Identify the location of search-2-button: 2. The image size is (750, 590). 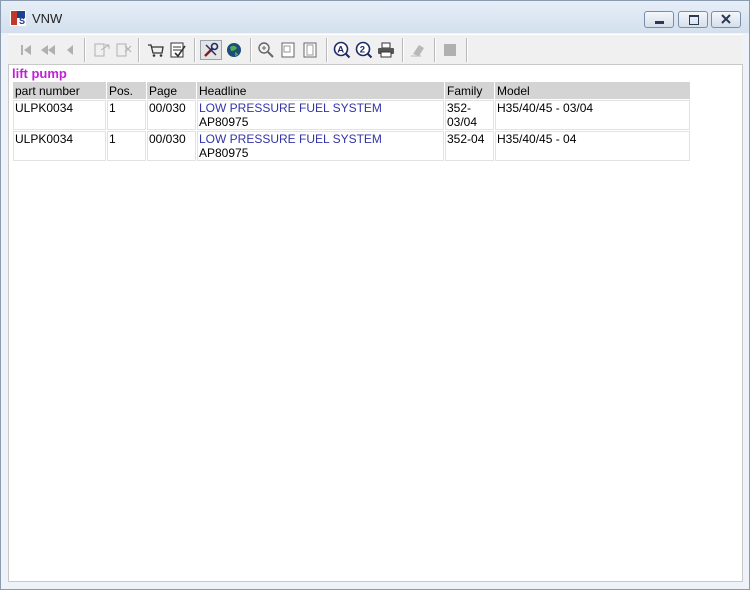
(364, 50).